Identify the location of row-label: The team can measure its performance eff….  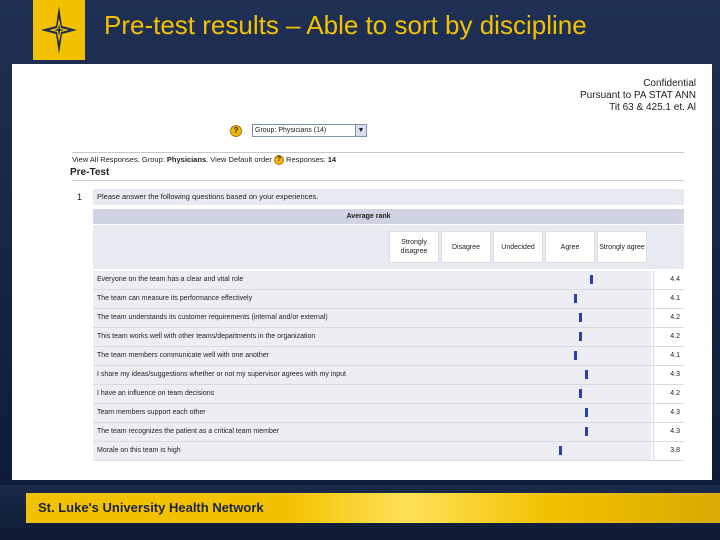
(175, 298).